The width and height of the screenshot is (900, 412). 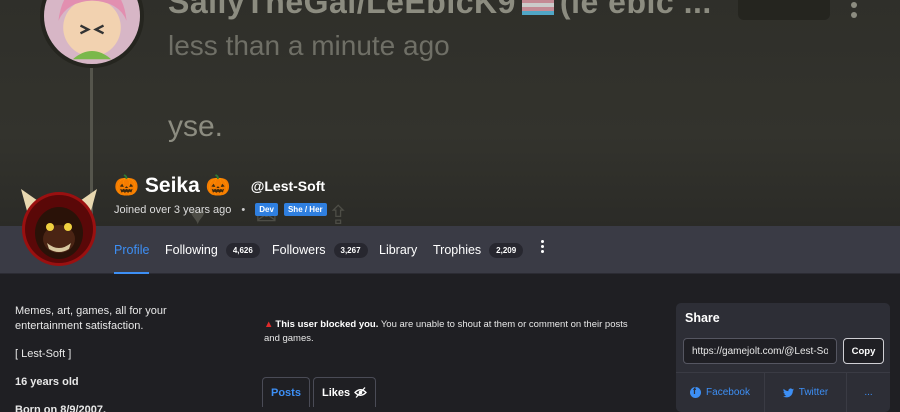 What do you see at coordinates (728, 392) in the screenshot?
I see `facebook-label: Facebook` at bounding box center [728, 392].